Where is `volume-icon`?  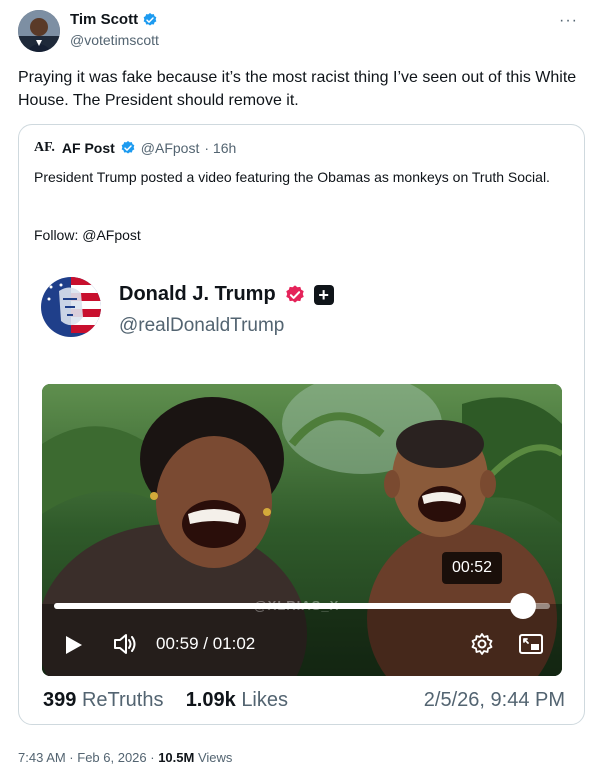 volume-icon is located at coordinates (125, 644).